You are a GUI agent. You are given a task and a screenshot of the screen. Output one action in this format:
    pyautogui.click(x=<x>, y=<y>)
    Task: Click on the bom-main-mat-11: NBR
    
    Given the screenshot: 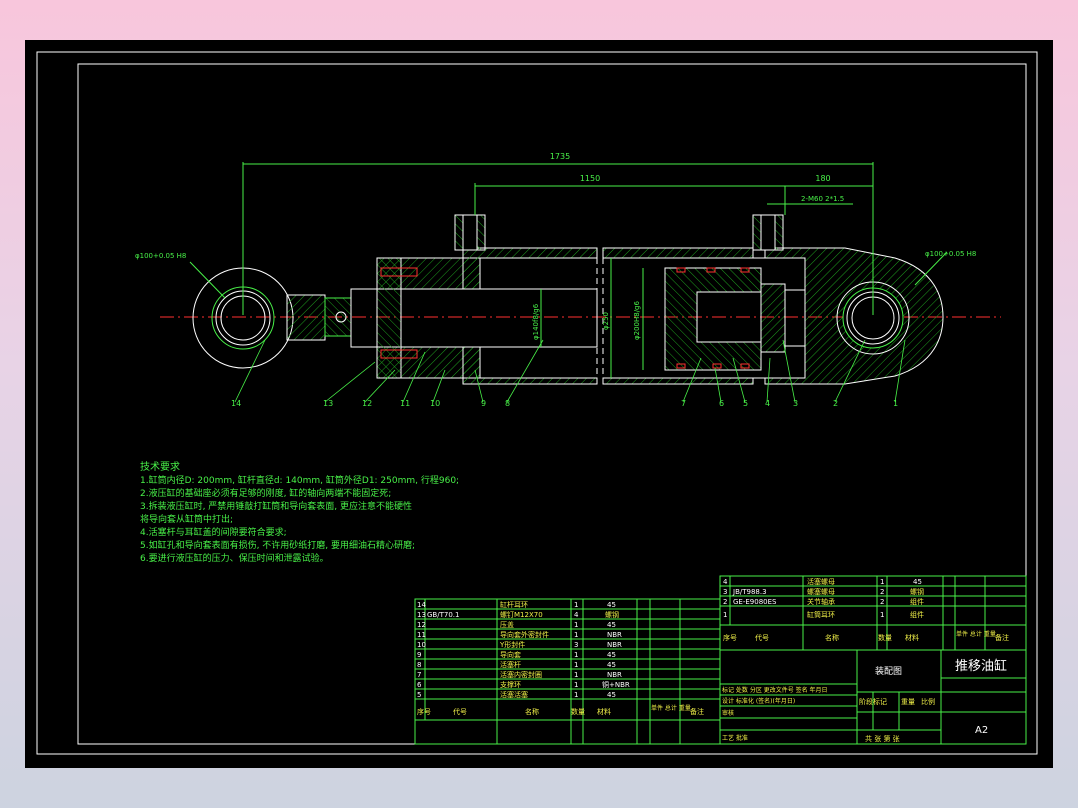 What is the action you would take?
    pyautogui.click(x=614, y=635)
    